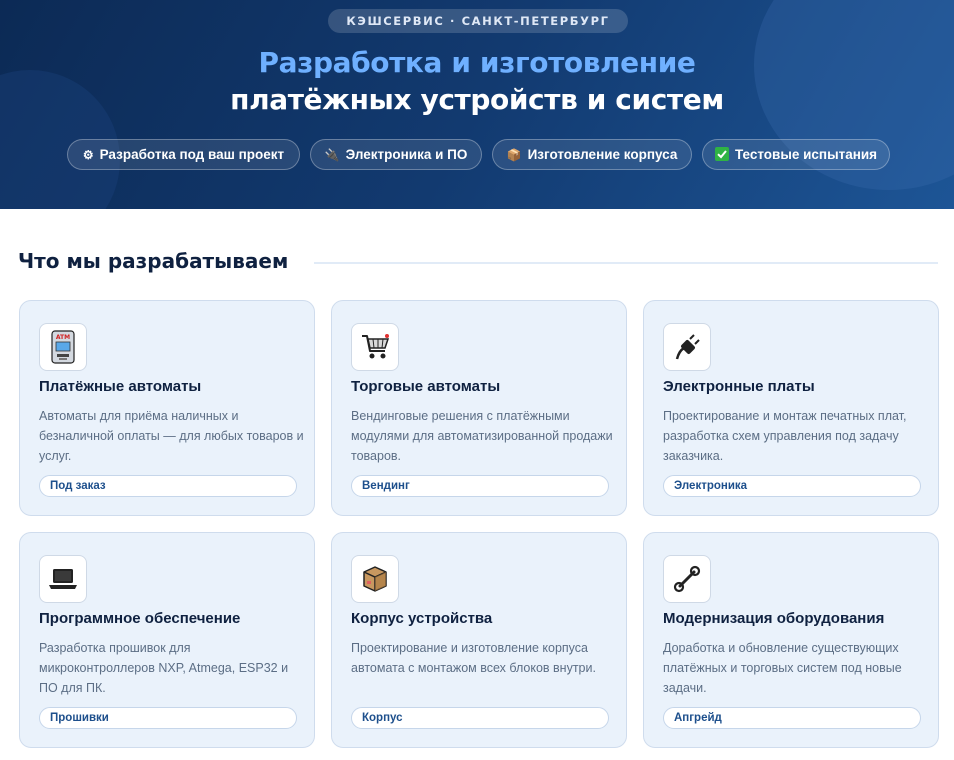 This screenshot has height=760, width=954. Describe the element at coordinates (792, 486) in the screenshot. I see `card-tag: Электроника` at that location.